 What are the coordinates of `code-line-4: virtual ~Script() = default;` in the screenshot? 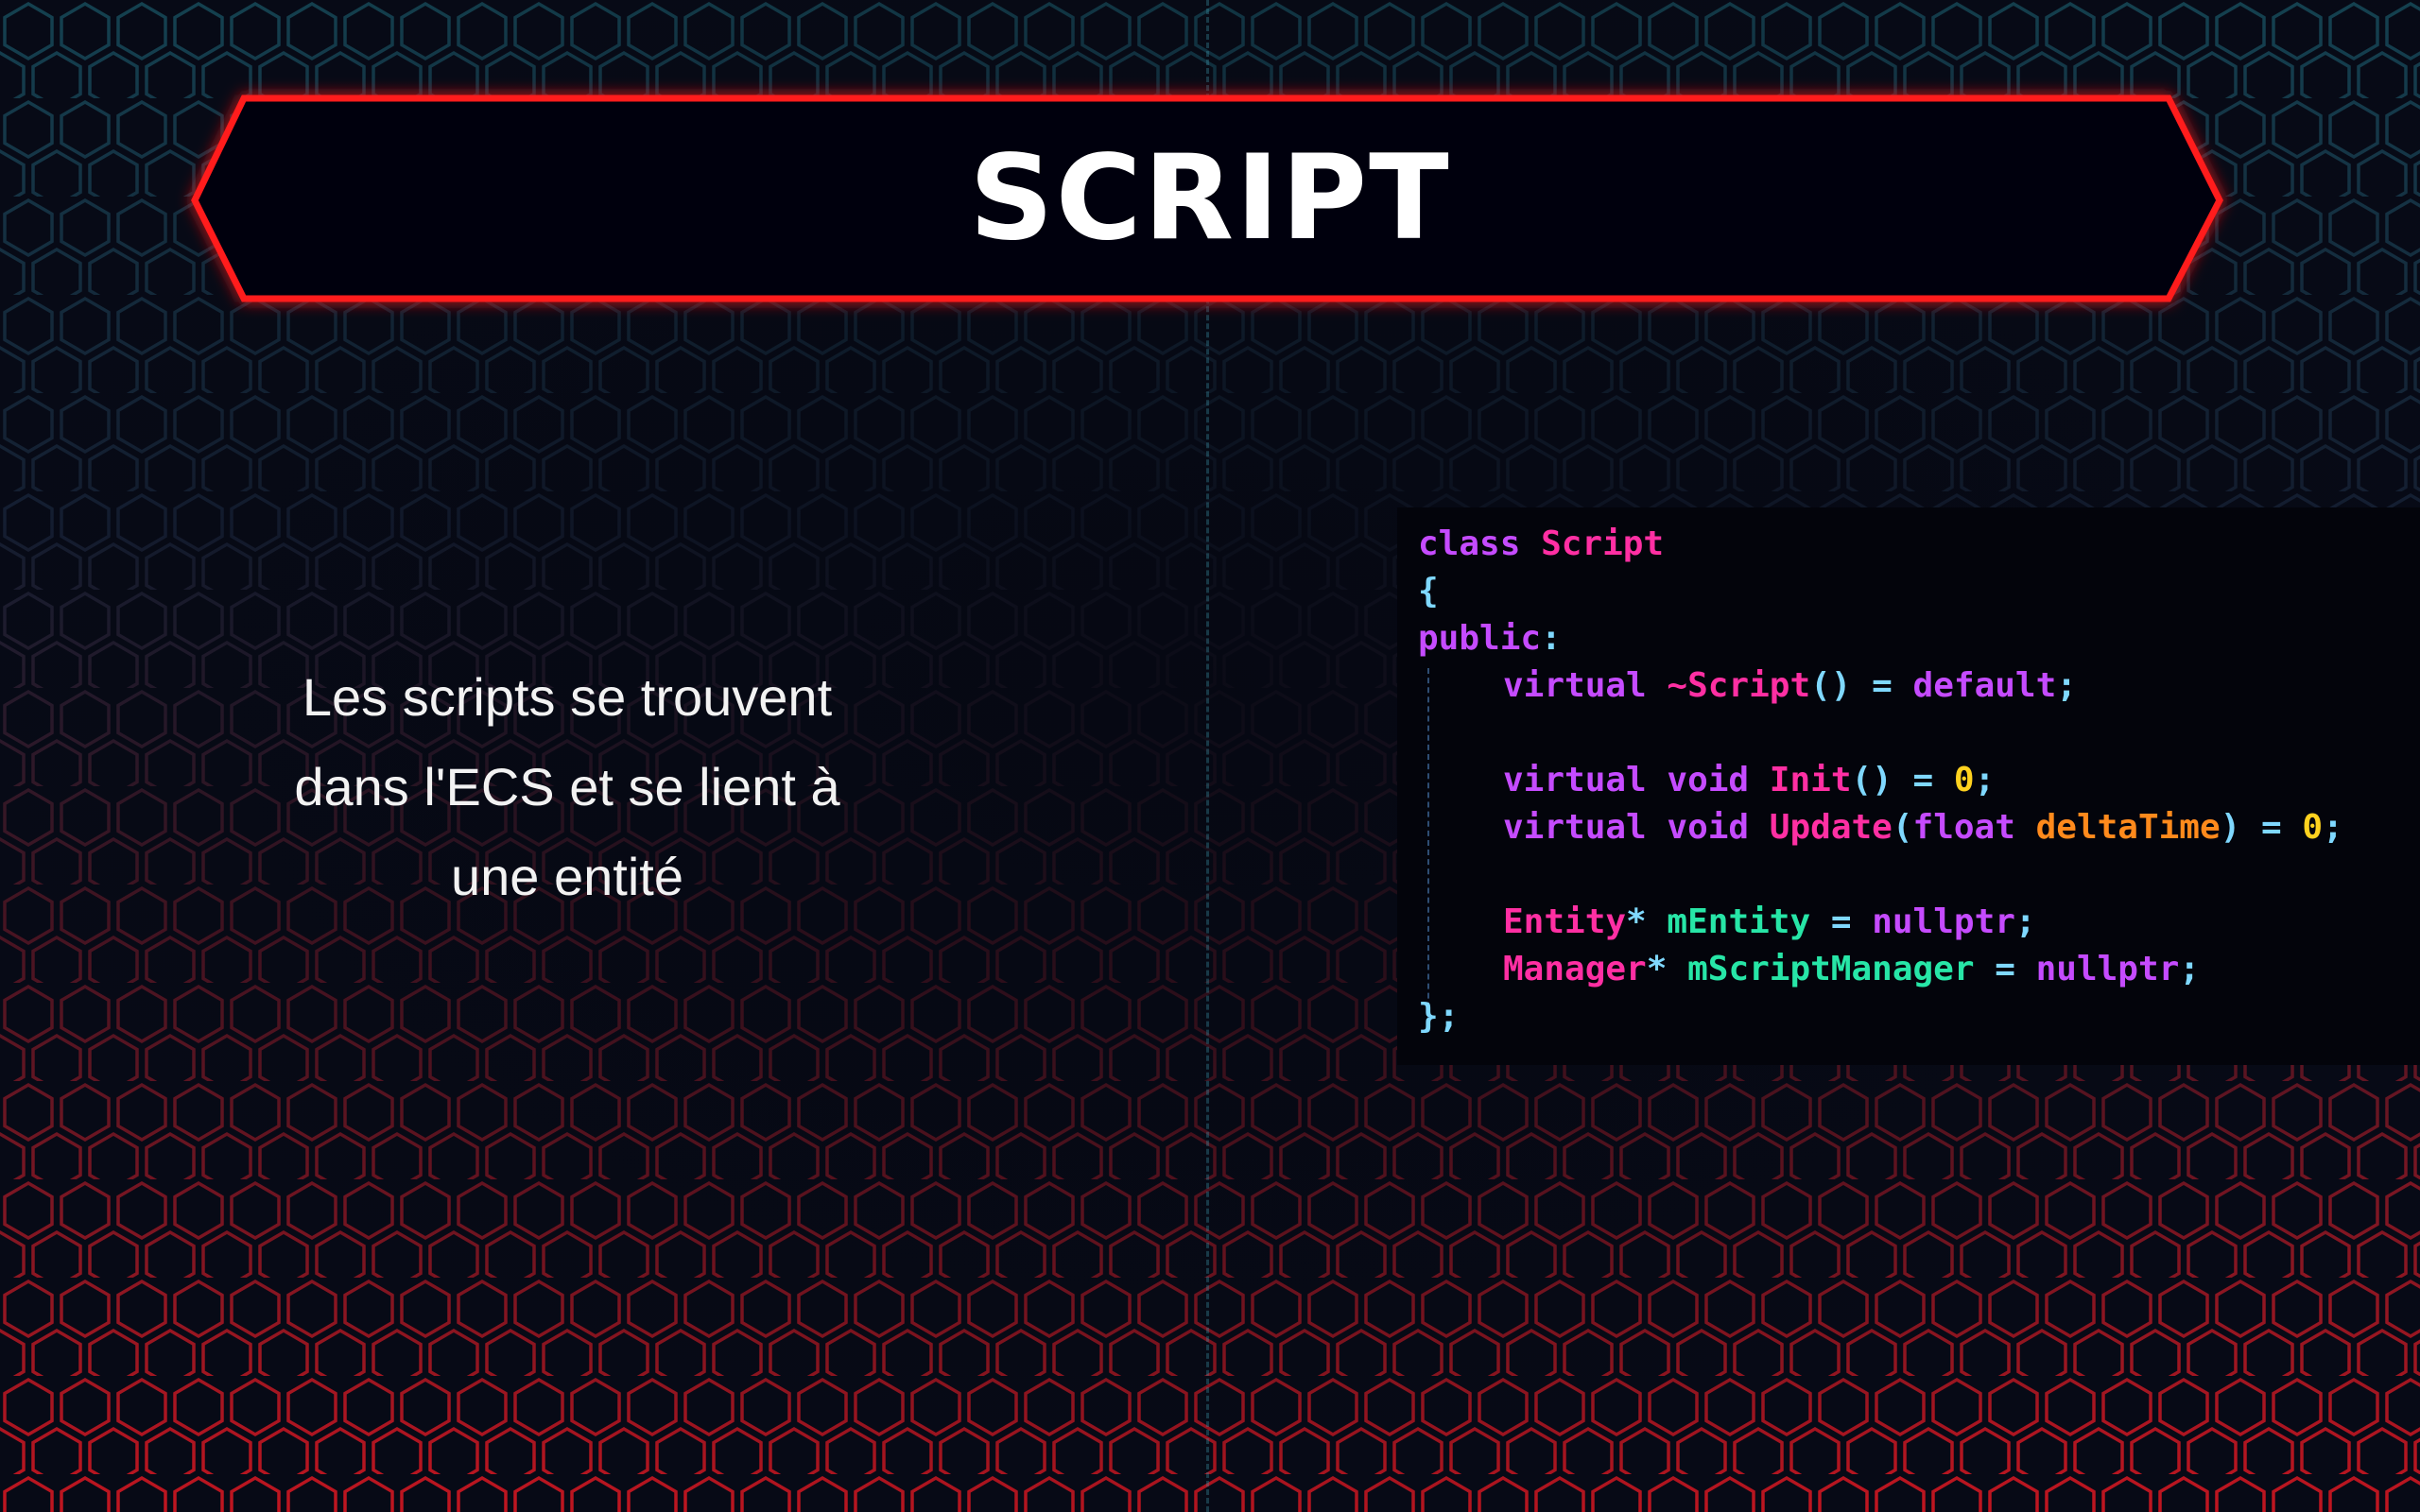 It's located at (1919, 686).